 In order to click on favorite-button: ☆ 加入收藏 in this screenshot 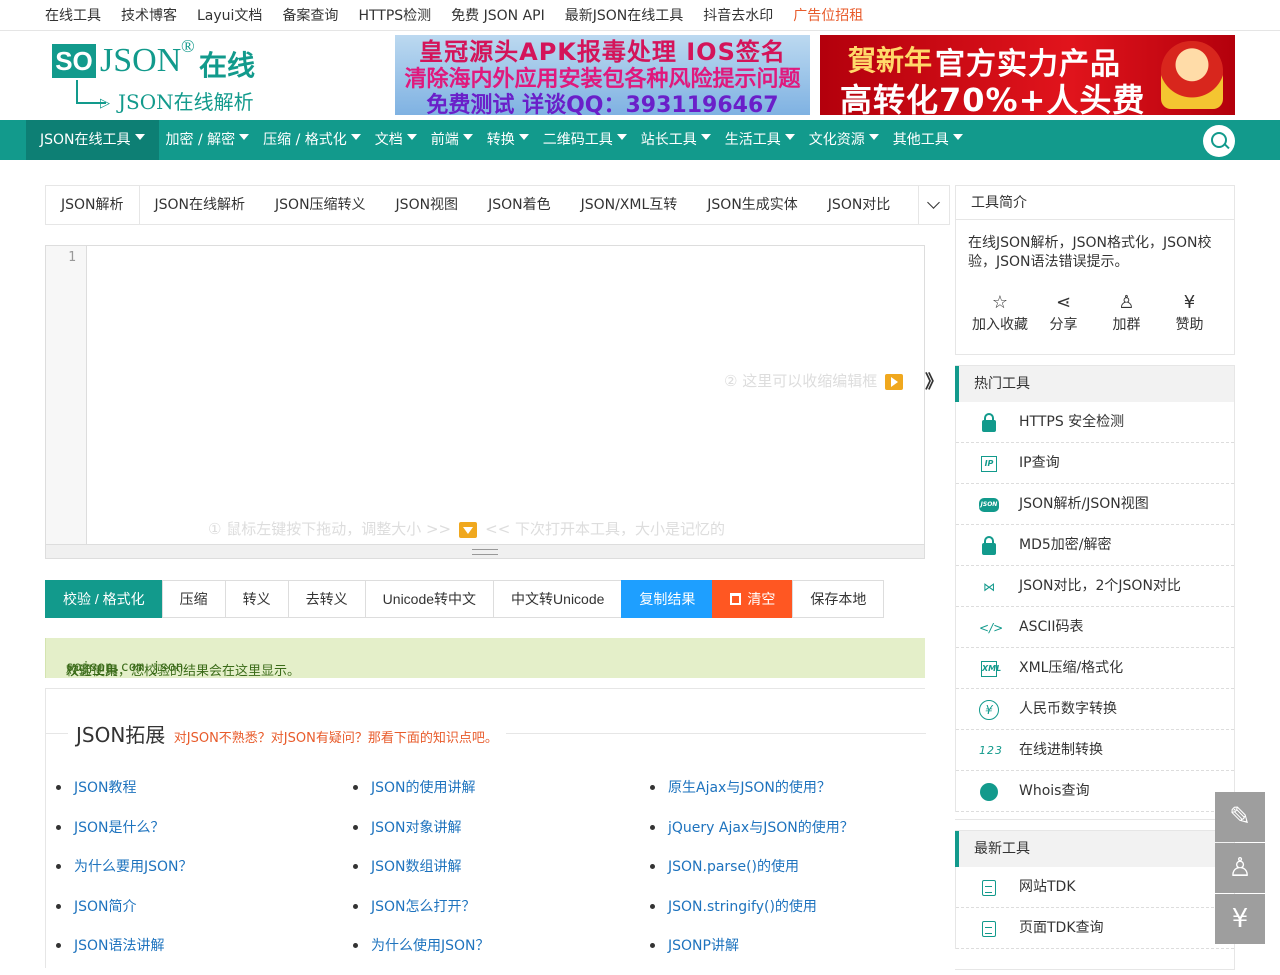, I will do `click(1000, 313)`.